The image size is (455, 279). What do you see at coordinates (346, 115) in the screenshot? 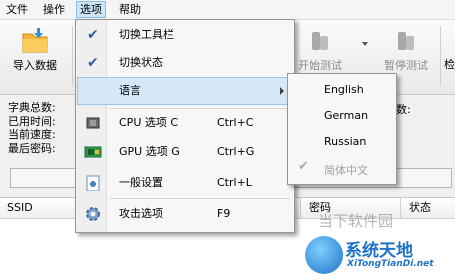
I see `language-german: German` at bounding box center [346, 115].